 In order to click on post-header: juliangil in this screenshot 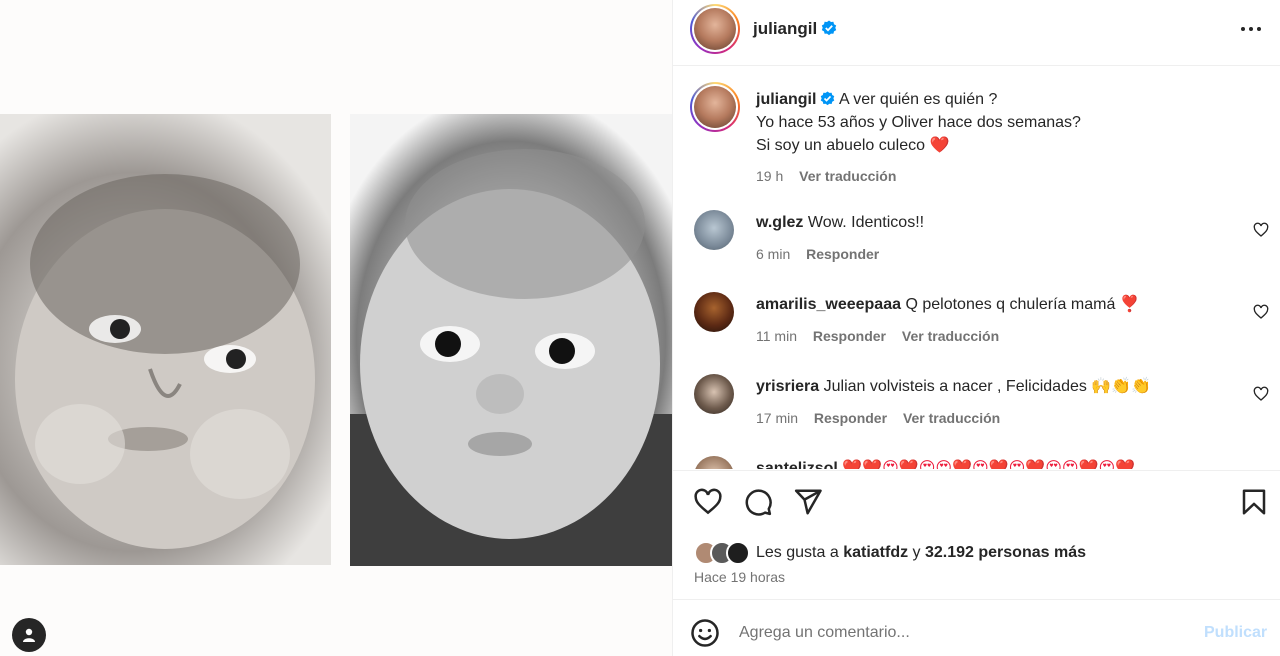, I will do `click(976, 33)`.